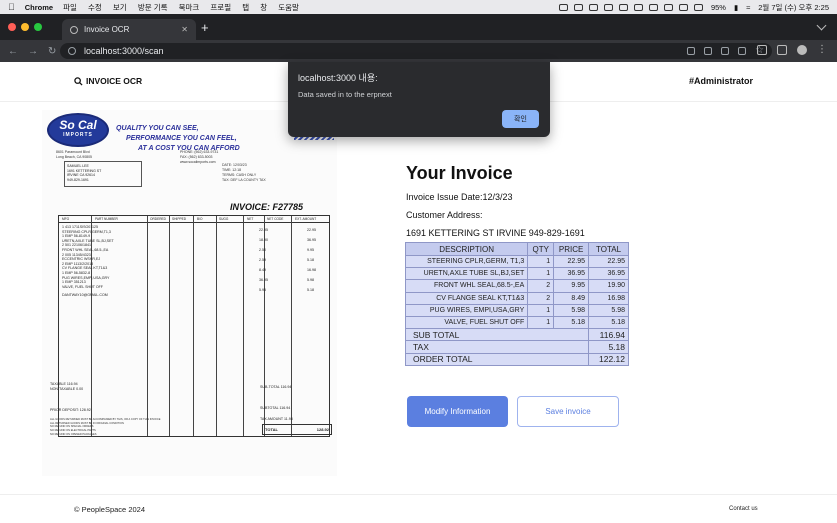  I want to click on os-menu-item: 방문 기록, so click(153, 7).